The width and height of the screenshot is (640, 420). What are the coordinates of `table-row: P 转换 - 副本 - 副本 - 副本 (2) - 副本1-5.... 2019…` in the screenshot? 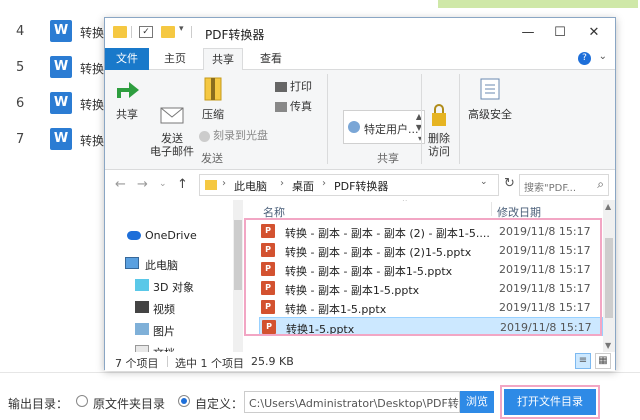 It's located at (431, 231).